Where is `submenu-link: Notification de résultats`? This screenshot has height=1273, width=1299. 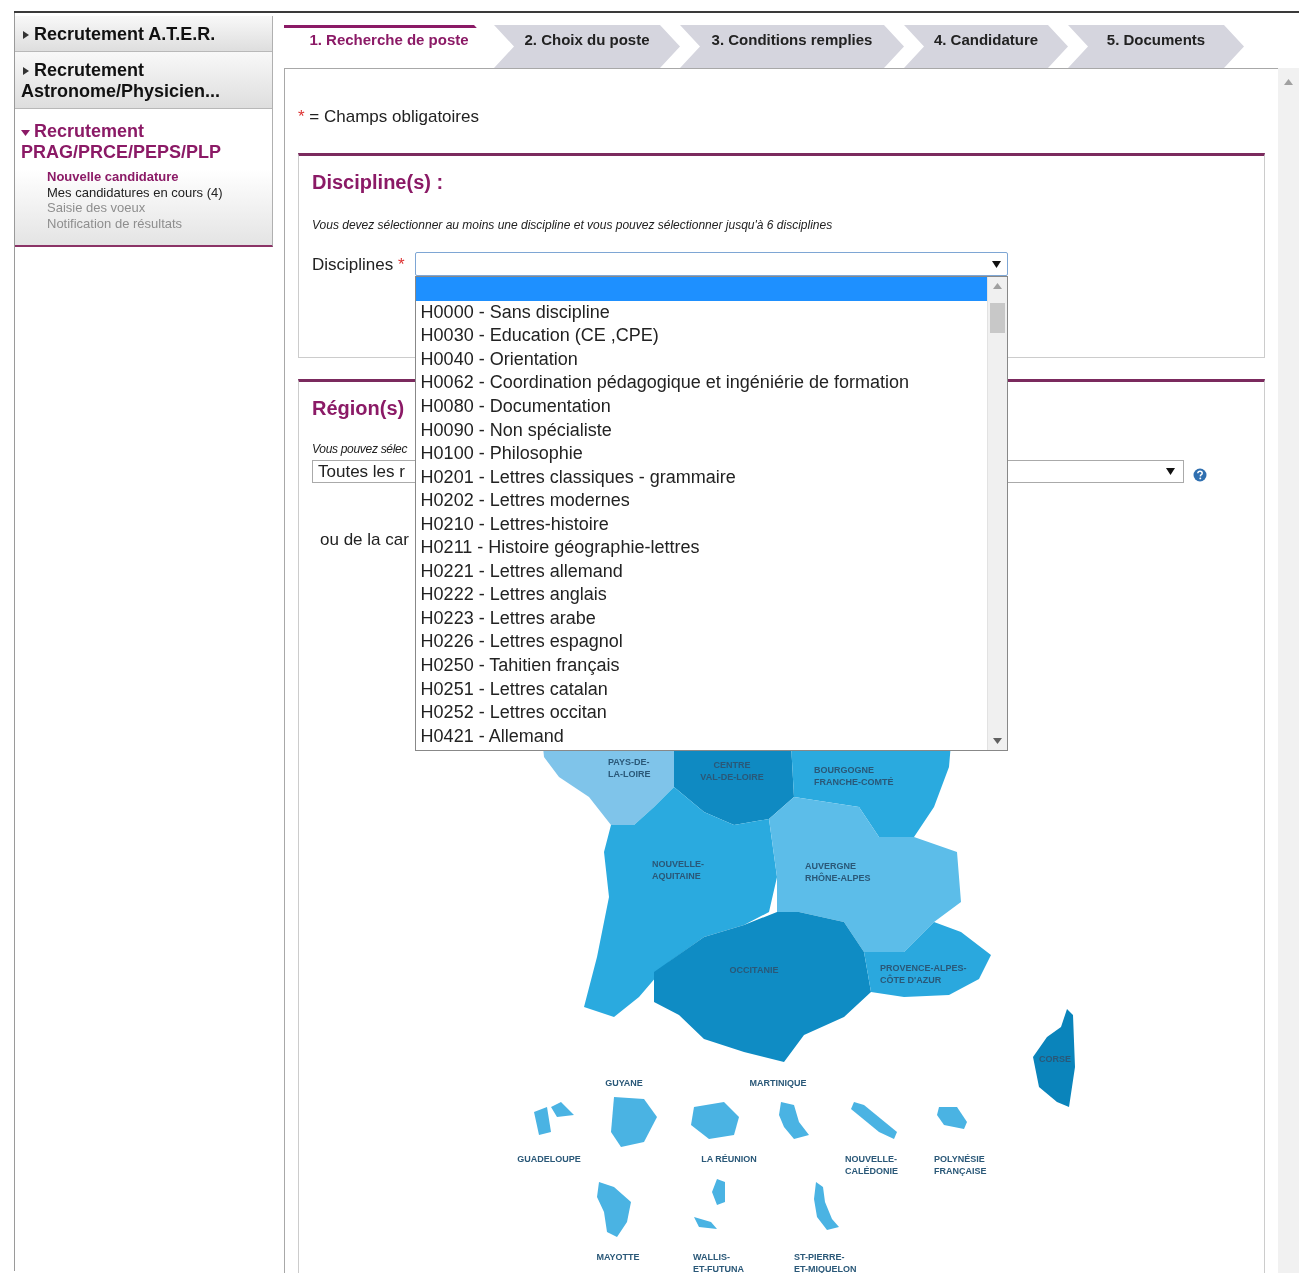
submenu-link: Notification de résultats is located at coordinates (115, 223).